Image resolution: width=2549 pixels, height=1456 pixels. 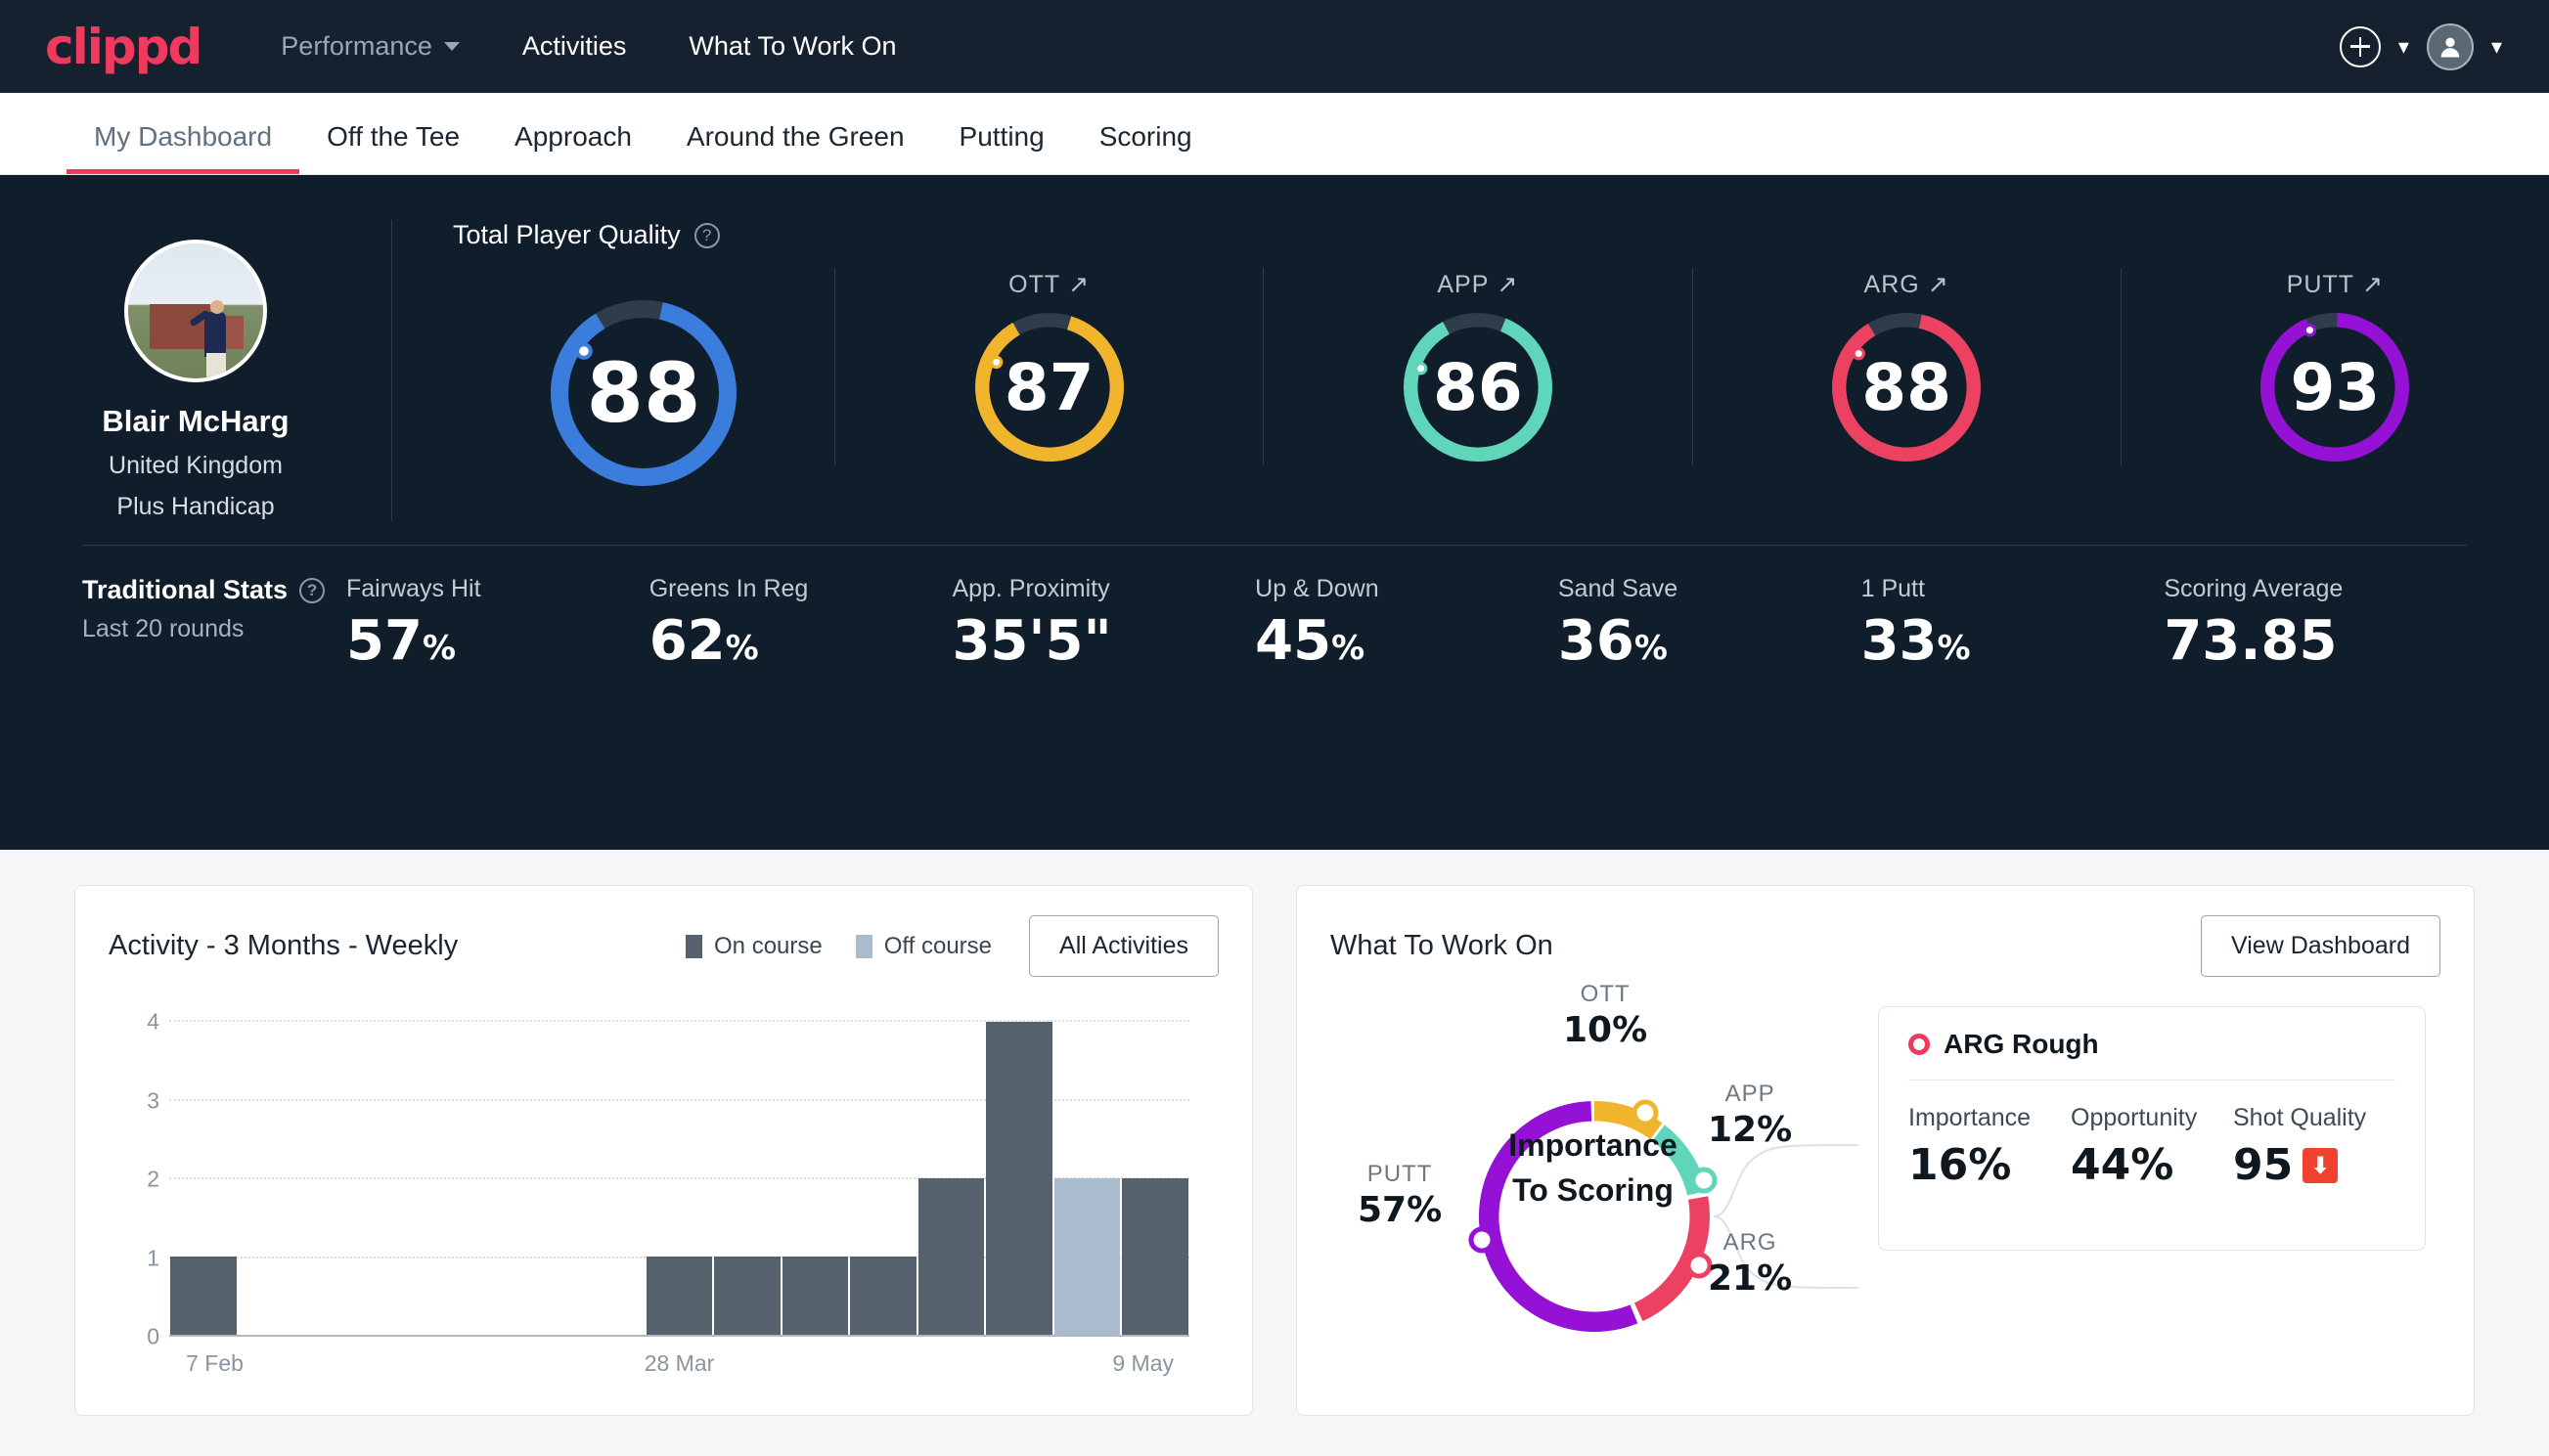 What do you see at coordinates (644, 379) in the screenshot?
I see `quality-ring-total: 88` at bounding box center [644, 379].